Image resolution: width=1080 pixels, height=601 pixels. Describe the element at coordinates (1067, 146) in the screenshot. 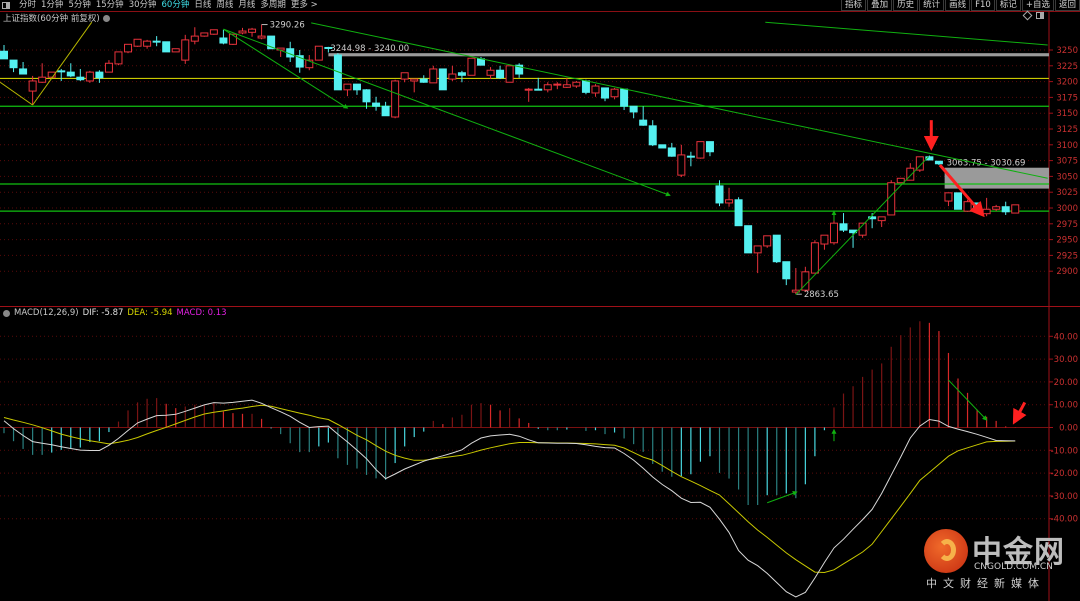

I see `price-tick-label: 3100` at that location.